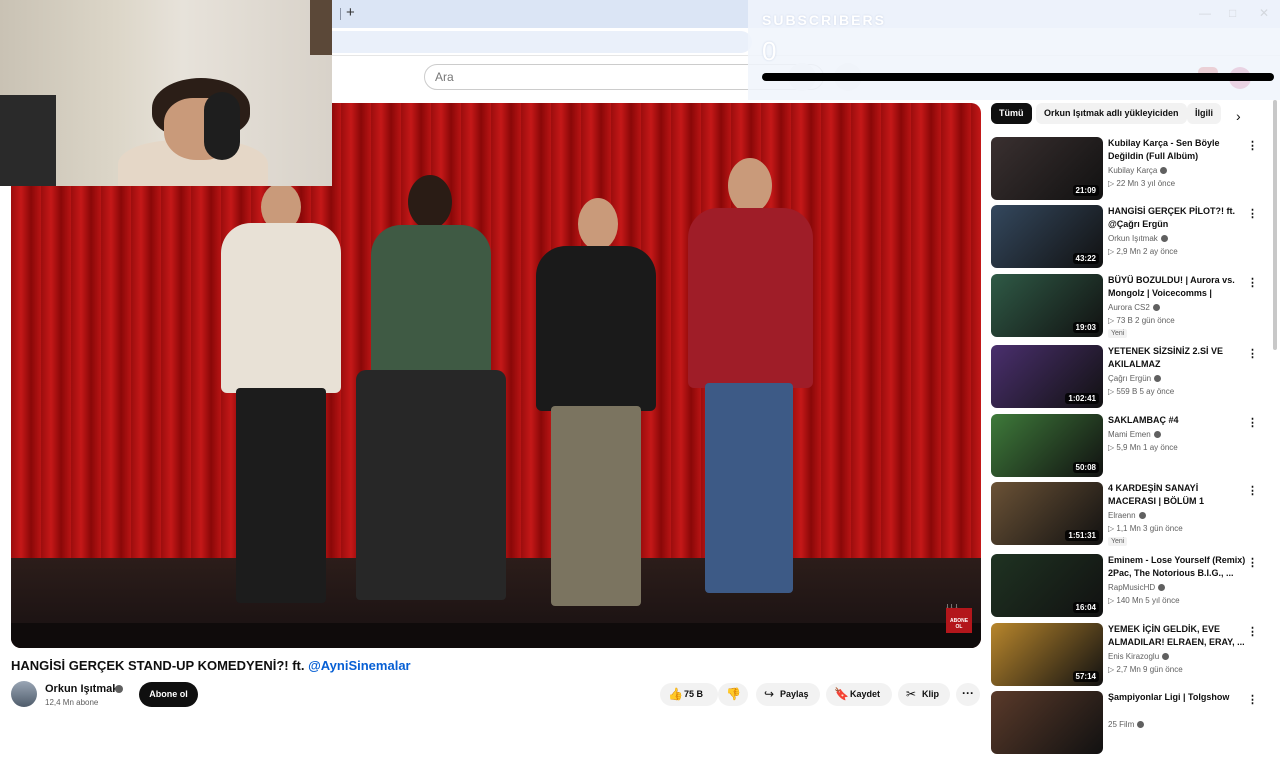 This screenshot has width=1280, height=757. Describe the element at coordinates (1085, 190) in the screenshot. I see `video-duration: 21:09` at that location.